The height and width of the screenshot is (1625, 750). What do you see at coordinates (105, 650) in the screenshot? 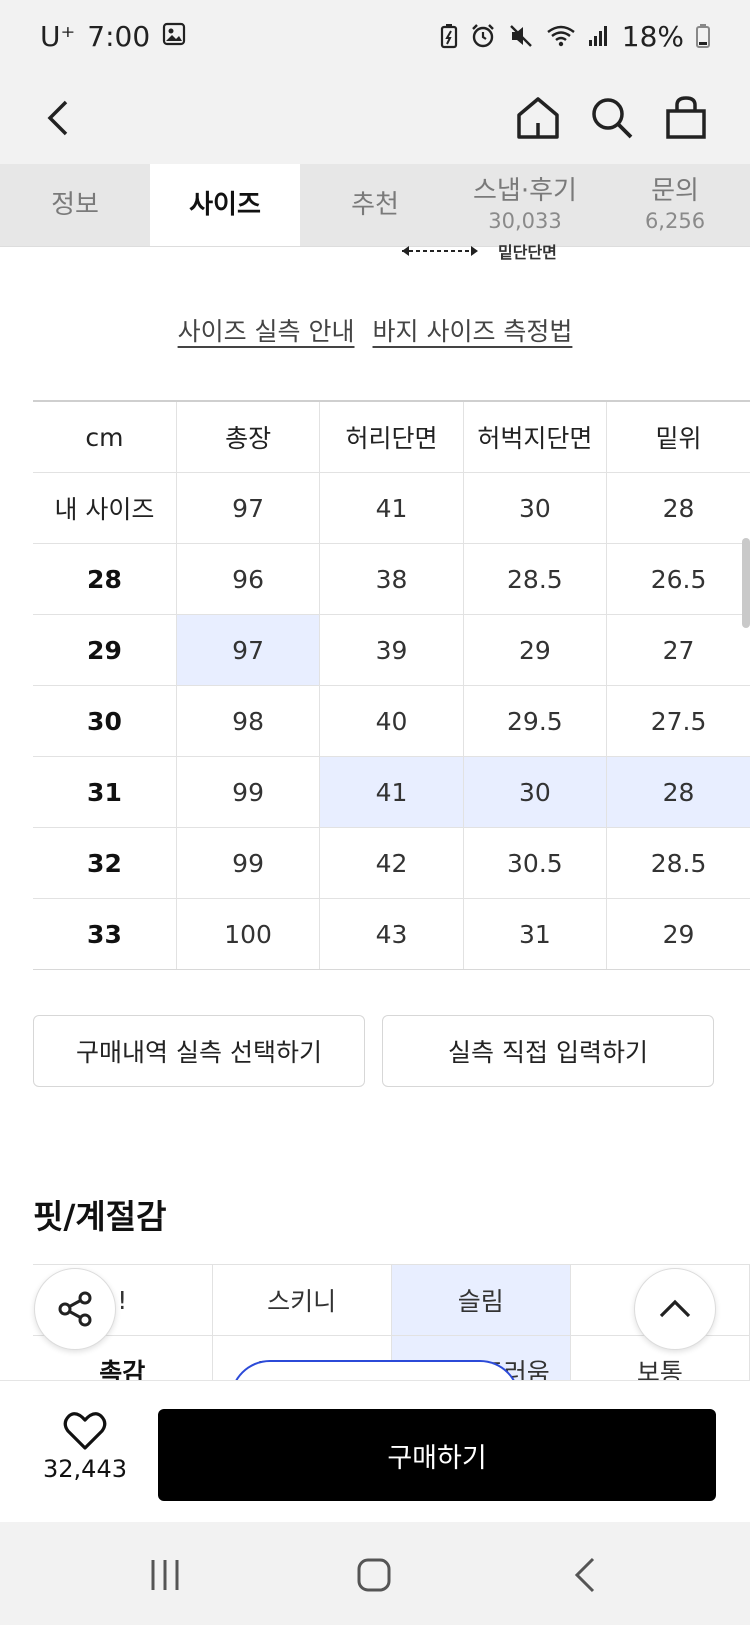
I see `row-label: 29` at bounding box center [105, 650].